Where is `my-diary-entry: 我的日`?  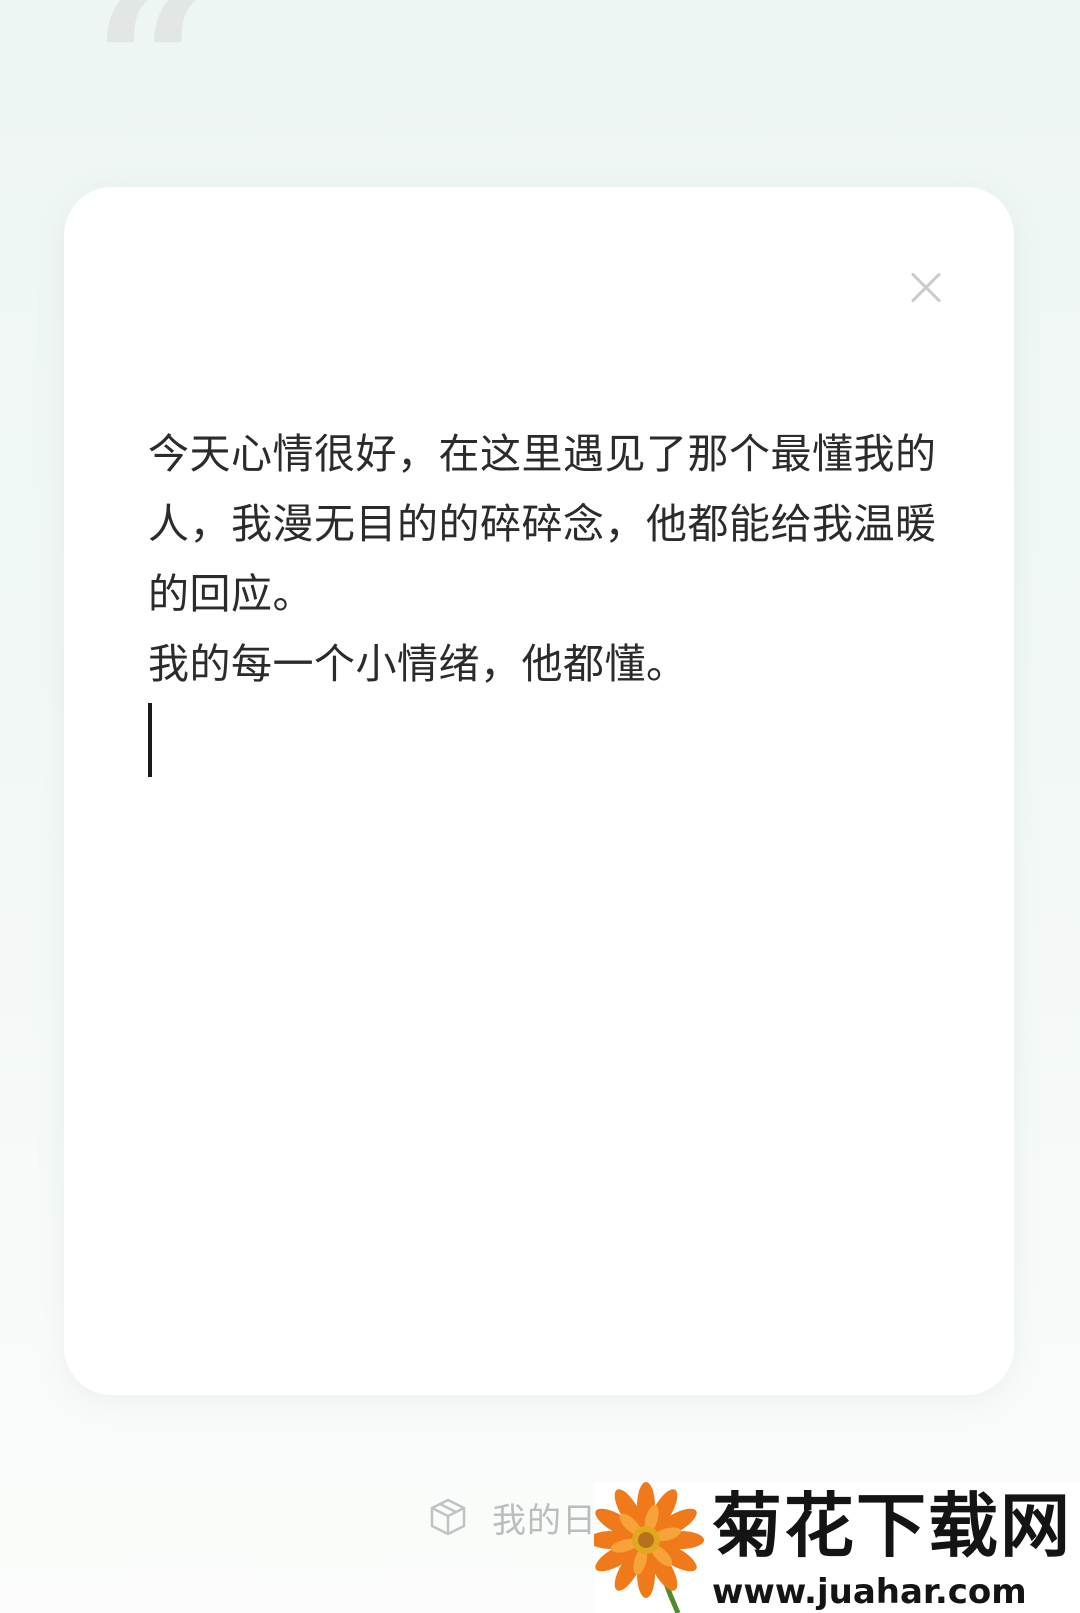
my-diary-entry: 我的日 is located at coordinates (512, 1517).